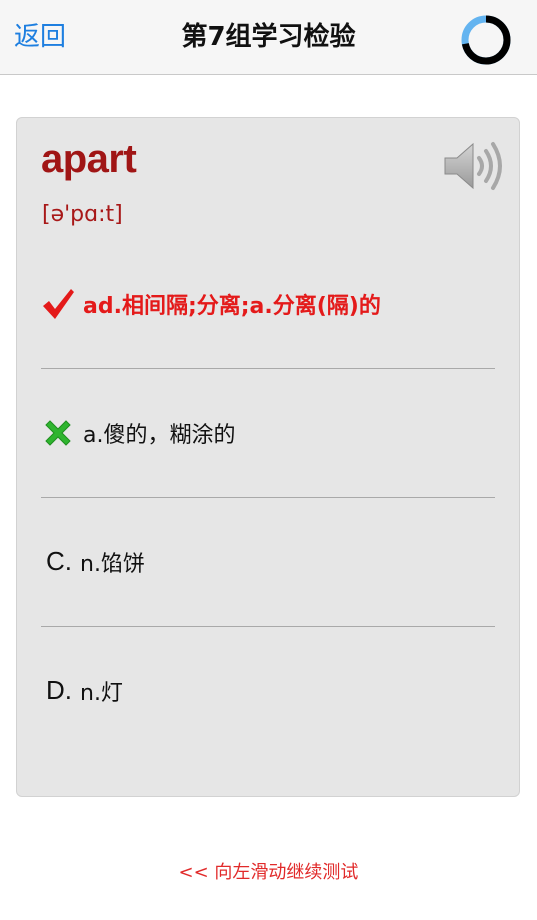 The image size is (537, 920). What do you see at coordinates (159, 435) in the screenshot?
I see `answer-option-text: a.傻的，糊涂的` at bounding box center [159, 435].